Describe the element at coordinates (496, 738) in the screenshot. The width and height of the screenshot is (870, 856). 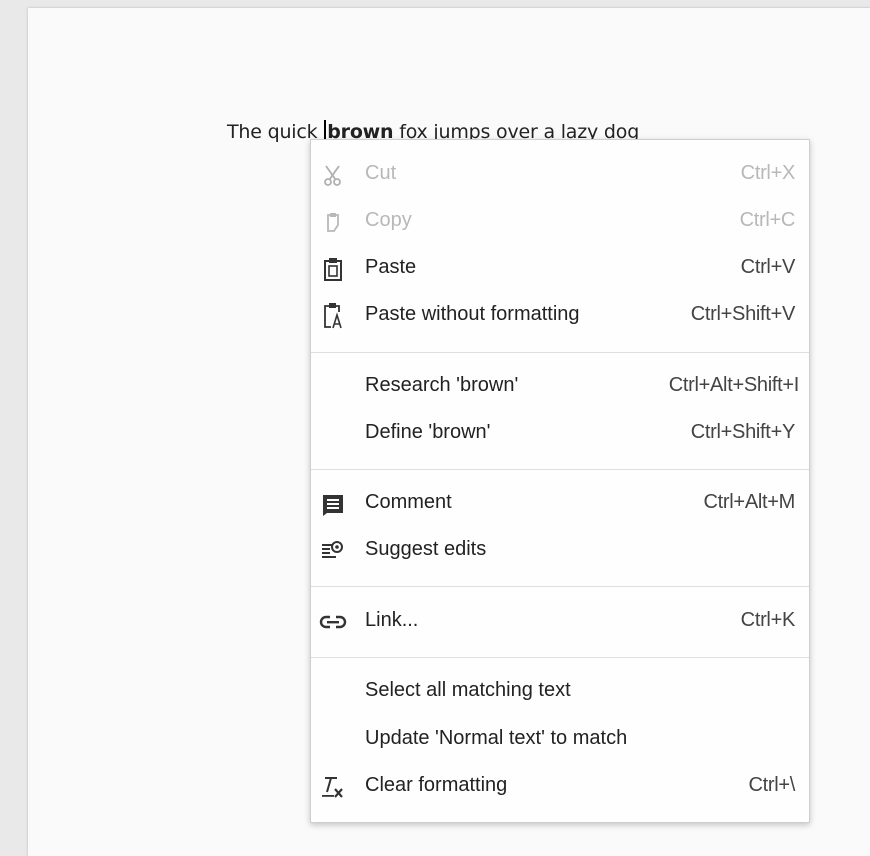
I see `menu-item-label: Update 'Normal text' to match` at that location.